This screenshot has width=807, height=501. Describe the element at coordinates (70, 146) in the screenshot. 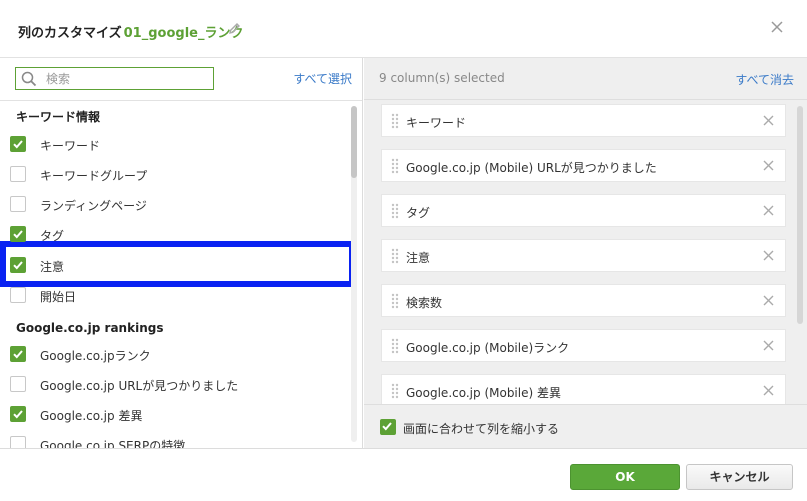

I see `column-option-label: キーワード` at that location.